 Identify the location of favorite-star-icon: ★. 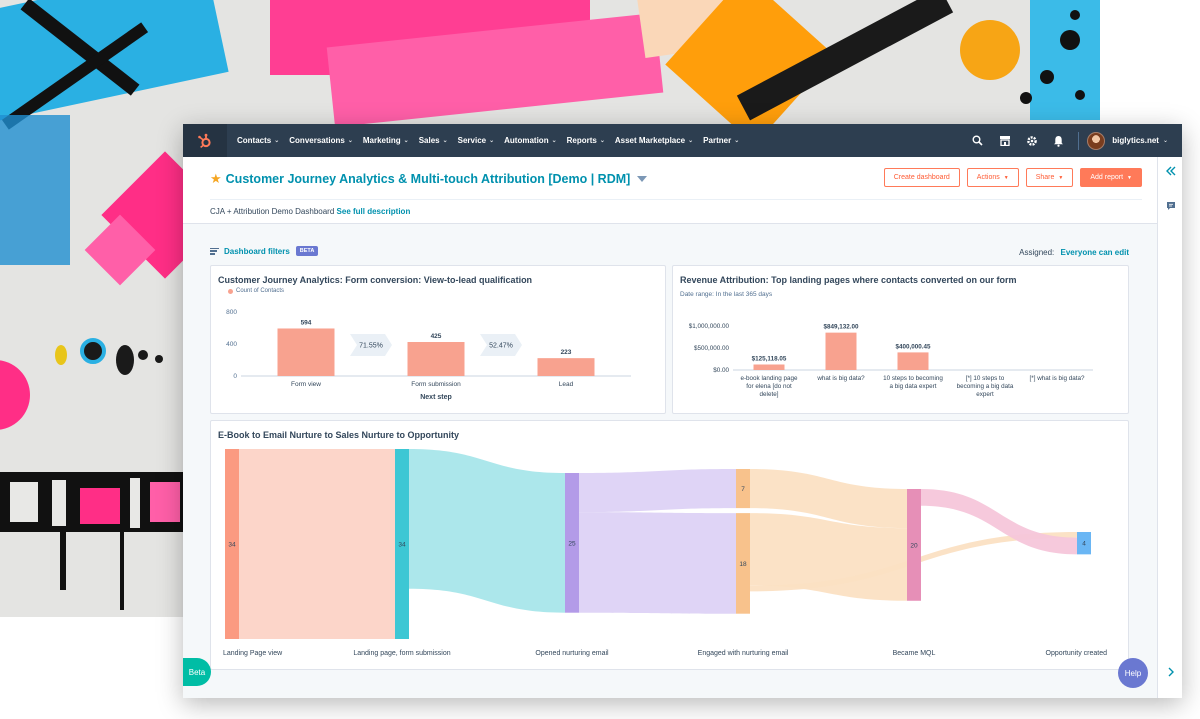
(216, 179).